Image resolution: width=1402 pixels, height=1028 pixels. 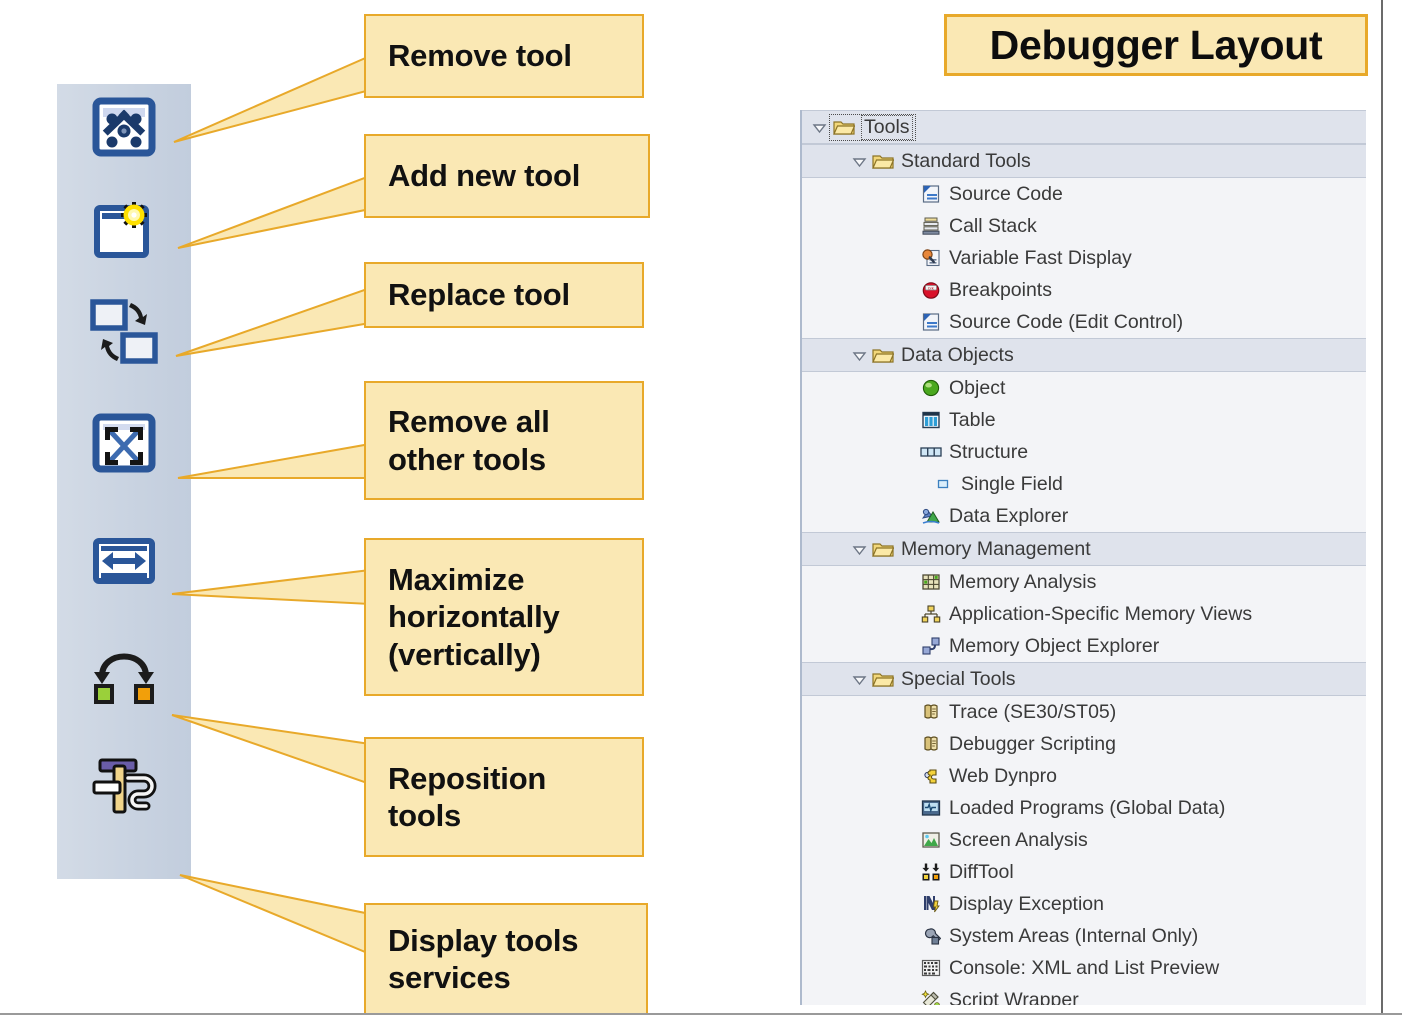 I want to click on reposition-tools-button, so click(x=124, y=670).